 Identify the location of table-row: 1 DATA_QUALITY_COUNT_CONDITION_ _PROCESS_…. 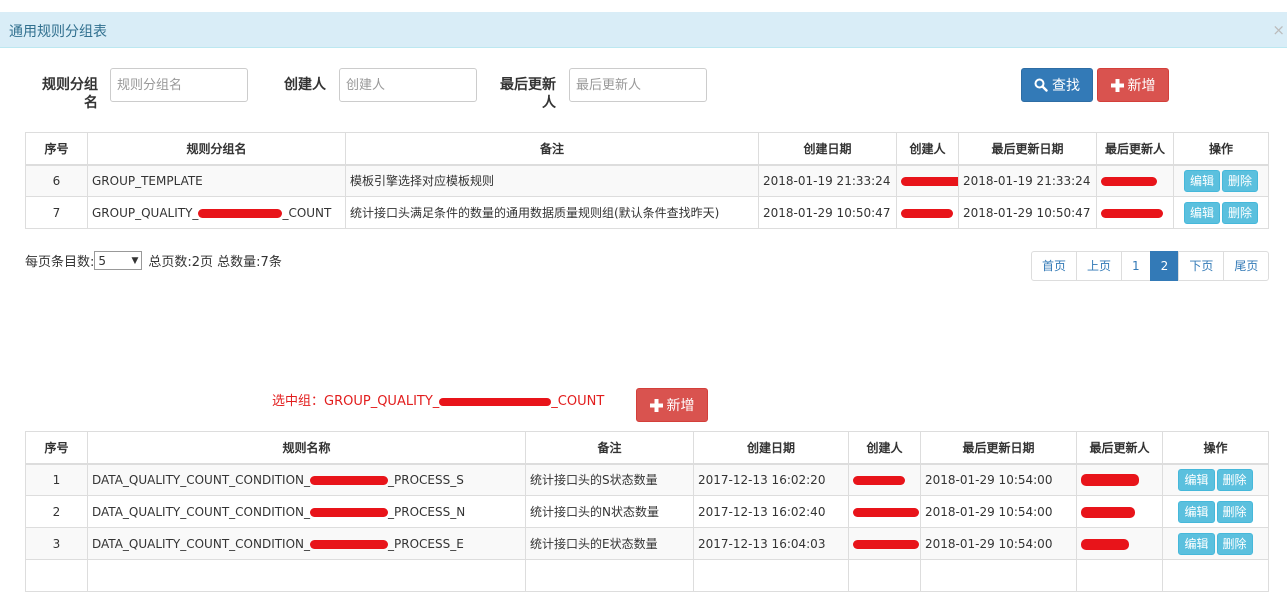
(647, 479).